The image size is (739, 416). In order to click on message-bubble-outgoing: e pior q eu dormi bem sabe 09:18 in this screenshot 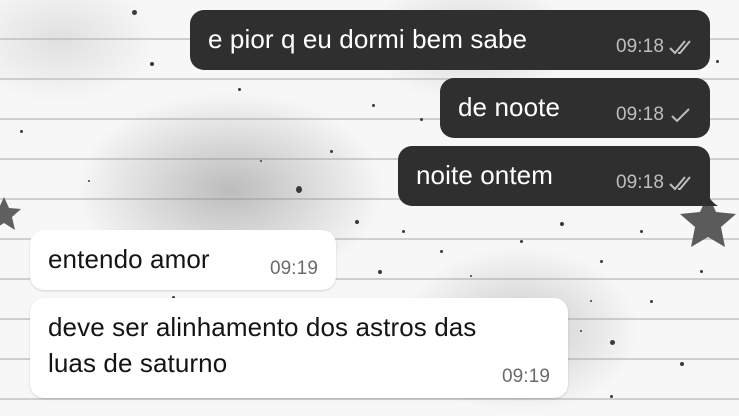, I will do `click(450, 40)`.